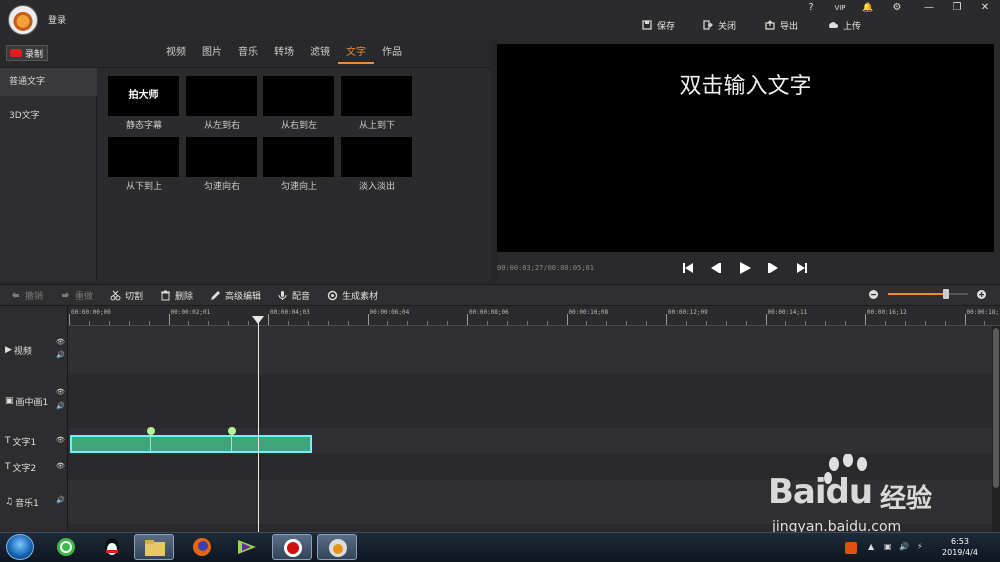  What do you see at coordinates (301, 297) in the screenshot?
I see `dubbing-label: 配音` at bounding box center [301, 297].